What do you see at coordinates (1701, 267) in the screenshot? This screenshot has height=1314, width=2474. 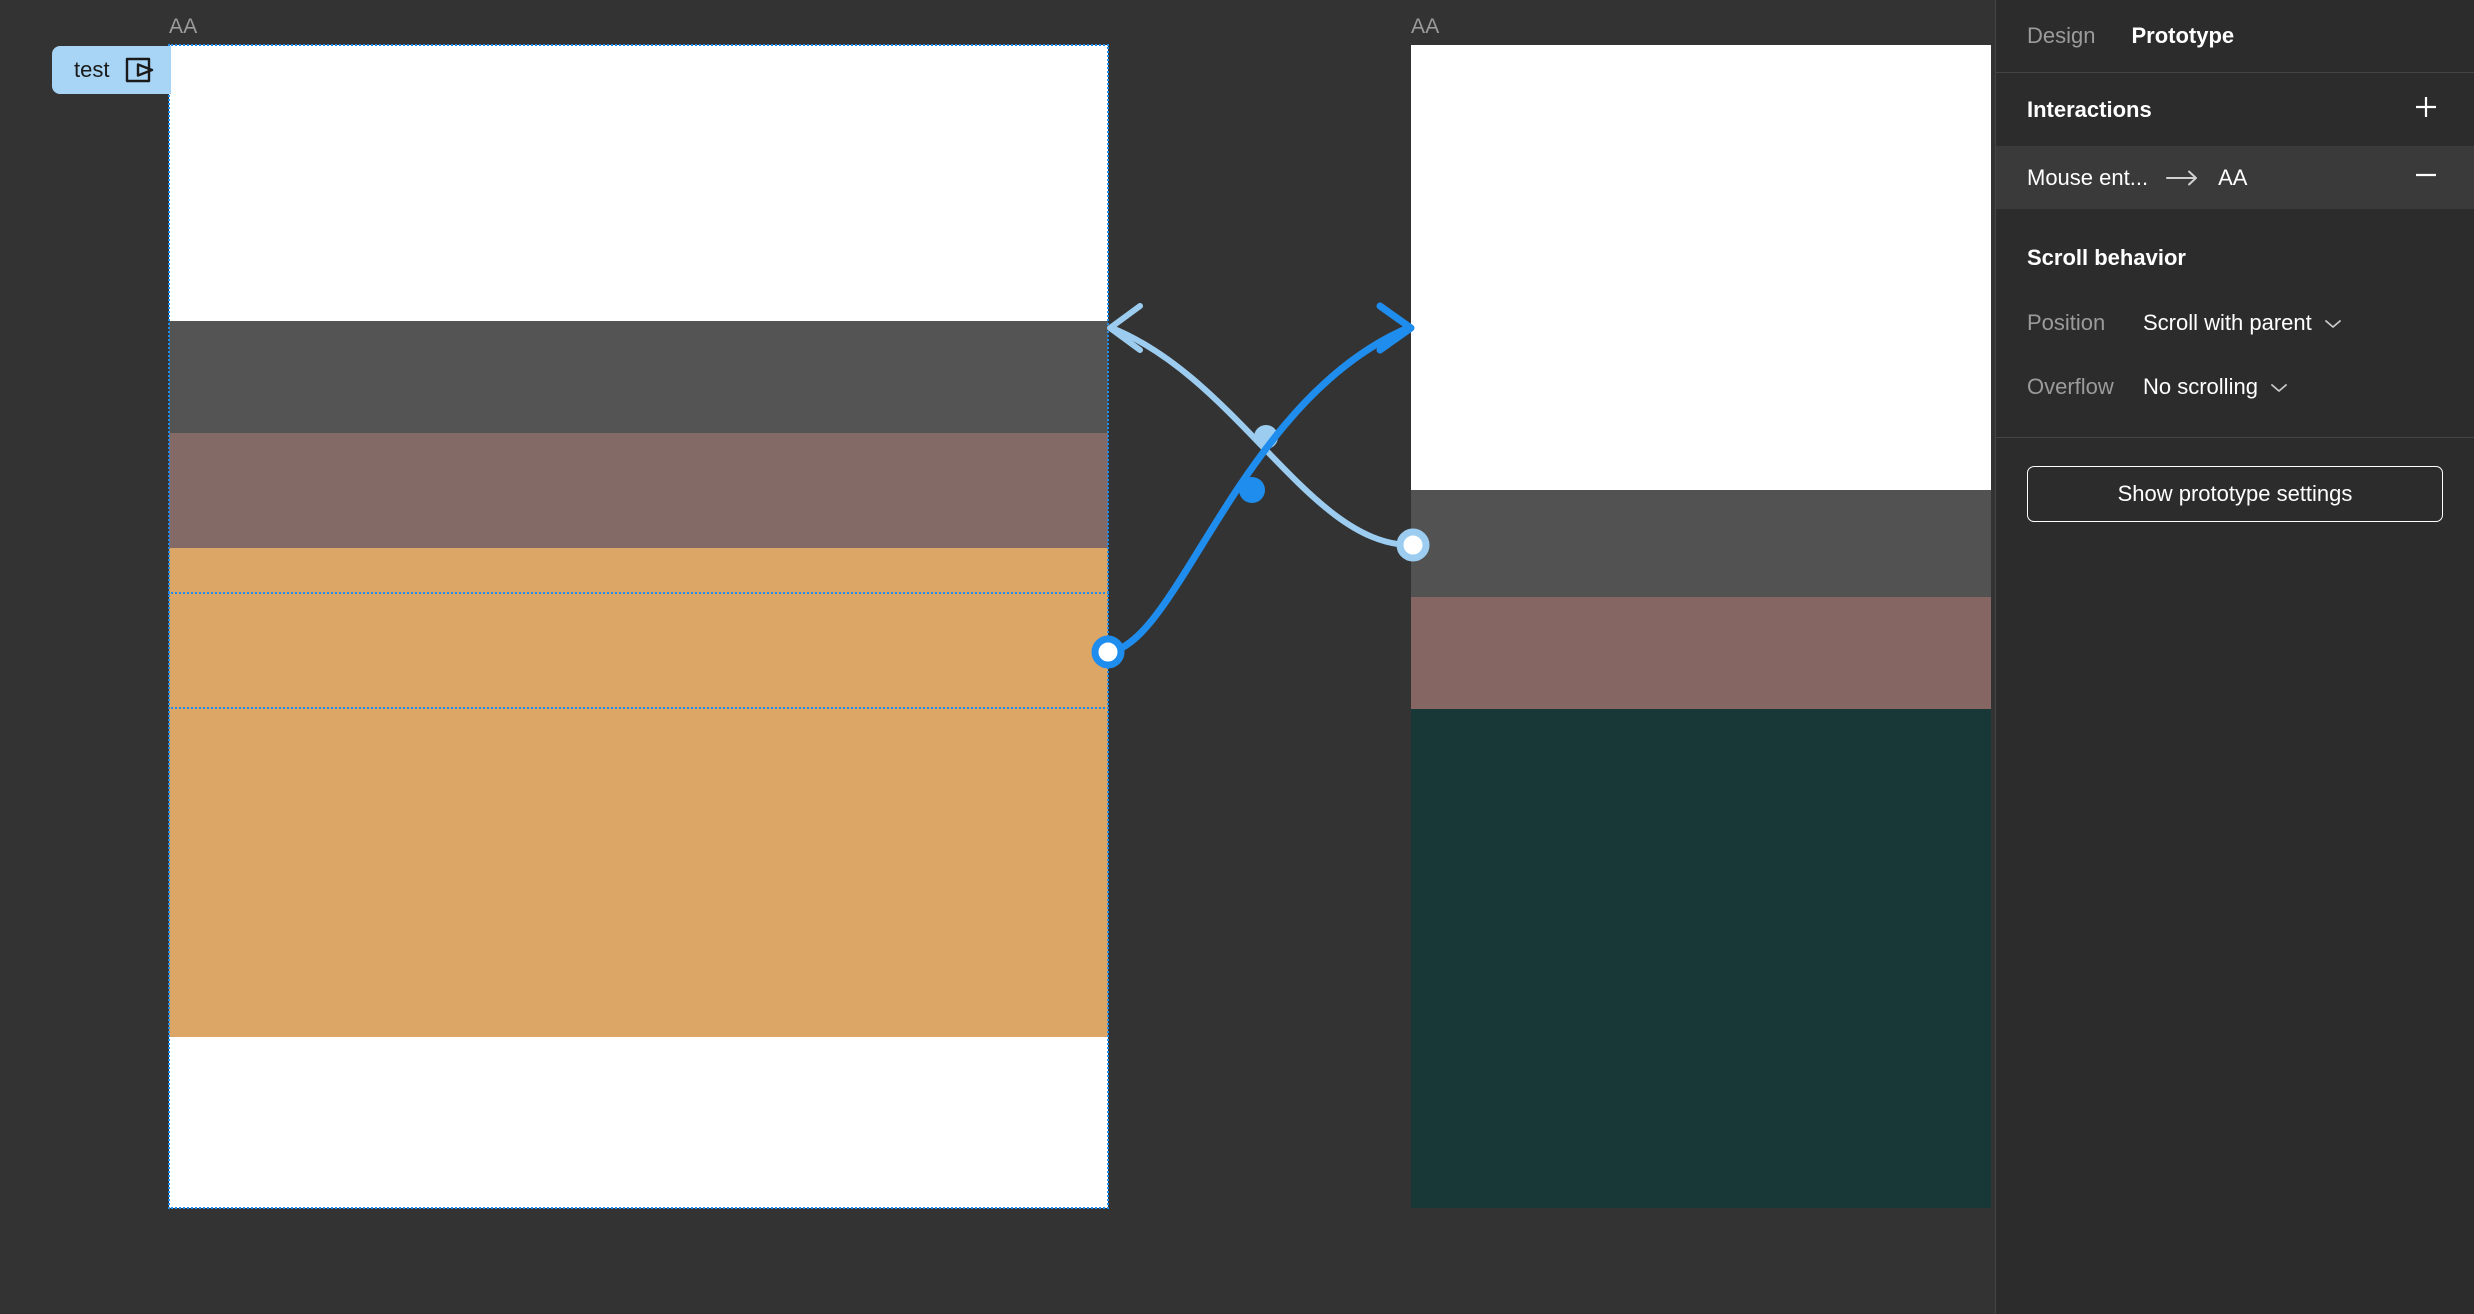 I see `frame-right-band-white` at bounding box center [1701, 267].